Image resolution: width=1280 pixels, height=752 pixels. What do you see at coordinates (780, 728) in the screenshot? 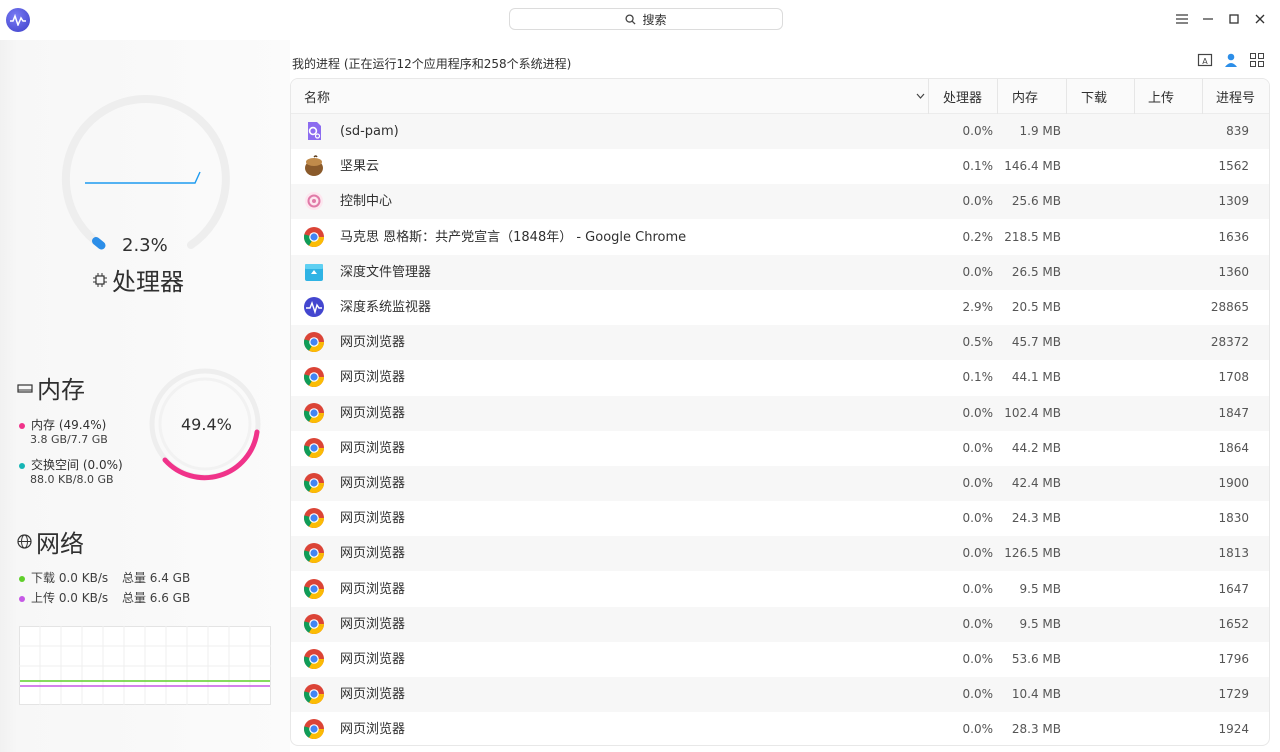
I see `table-row: 网页浏览器 0.0% 28.3 MB 1924` at bounding box center [780, 728].